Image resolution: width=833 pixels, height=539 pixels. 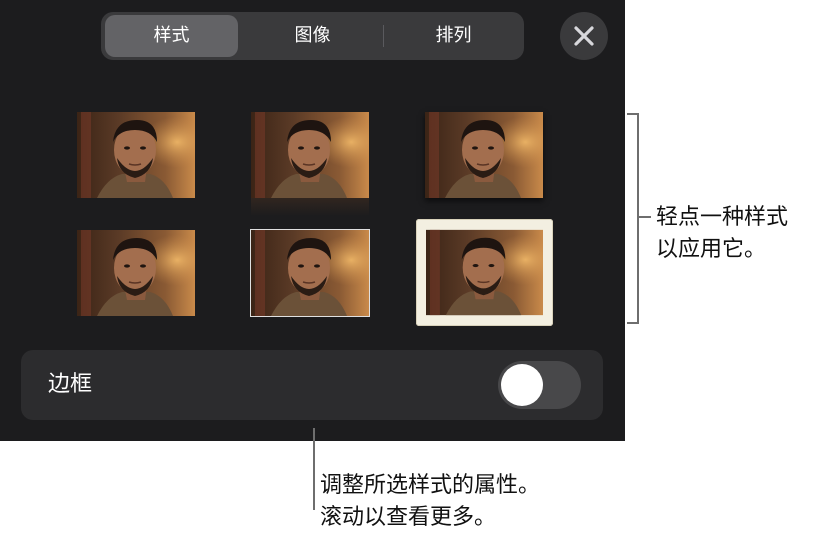 I want to click on callout-bracket, so click(x=638, y=218).